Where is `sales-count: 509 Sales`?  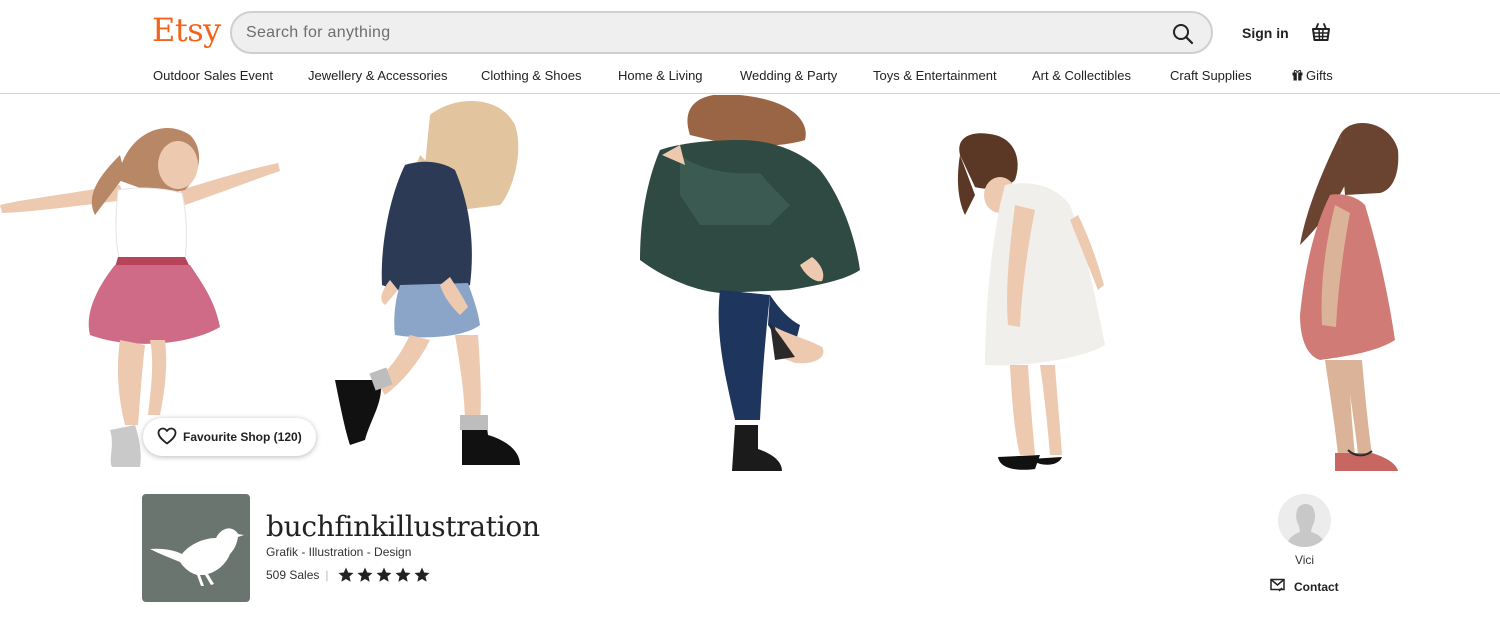 sales-count: 509 Sales is located at coordinates (293, 575).